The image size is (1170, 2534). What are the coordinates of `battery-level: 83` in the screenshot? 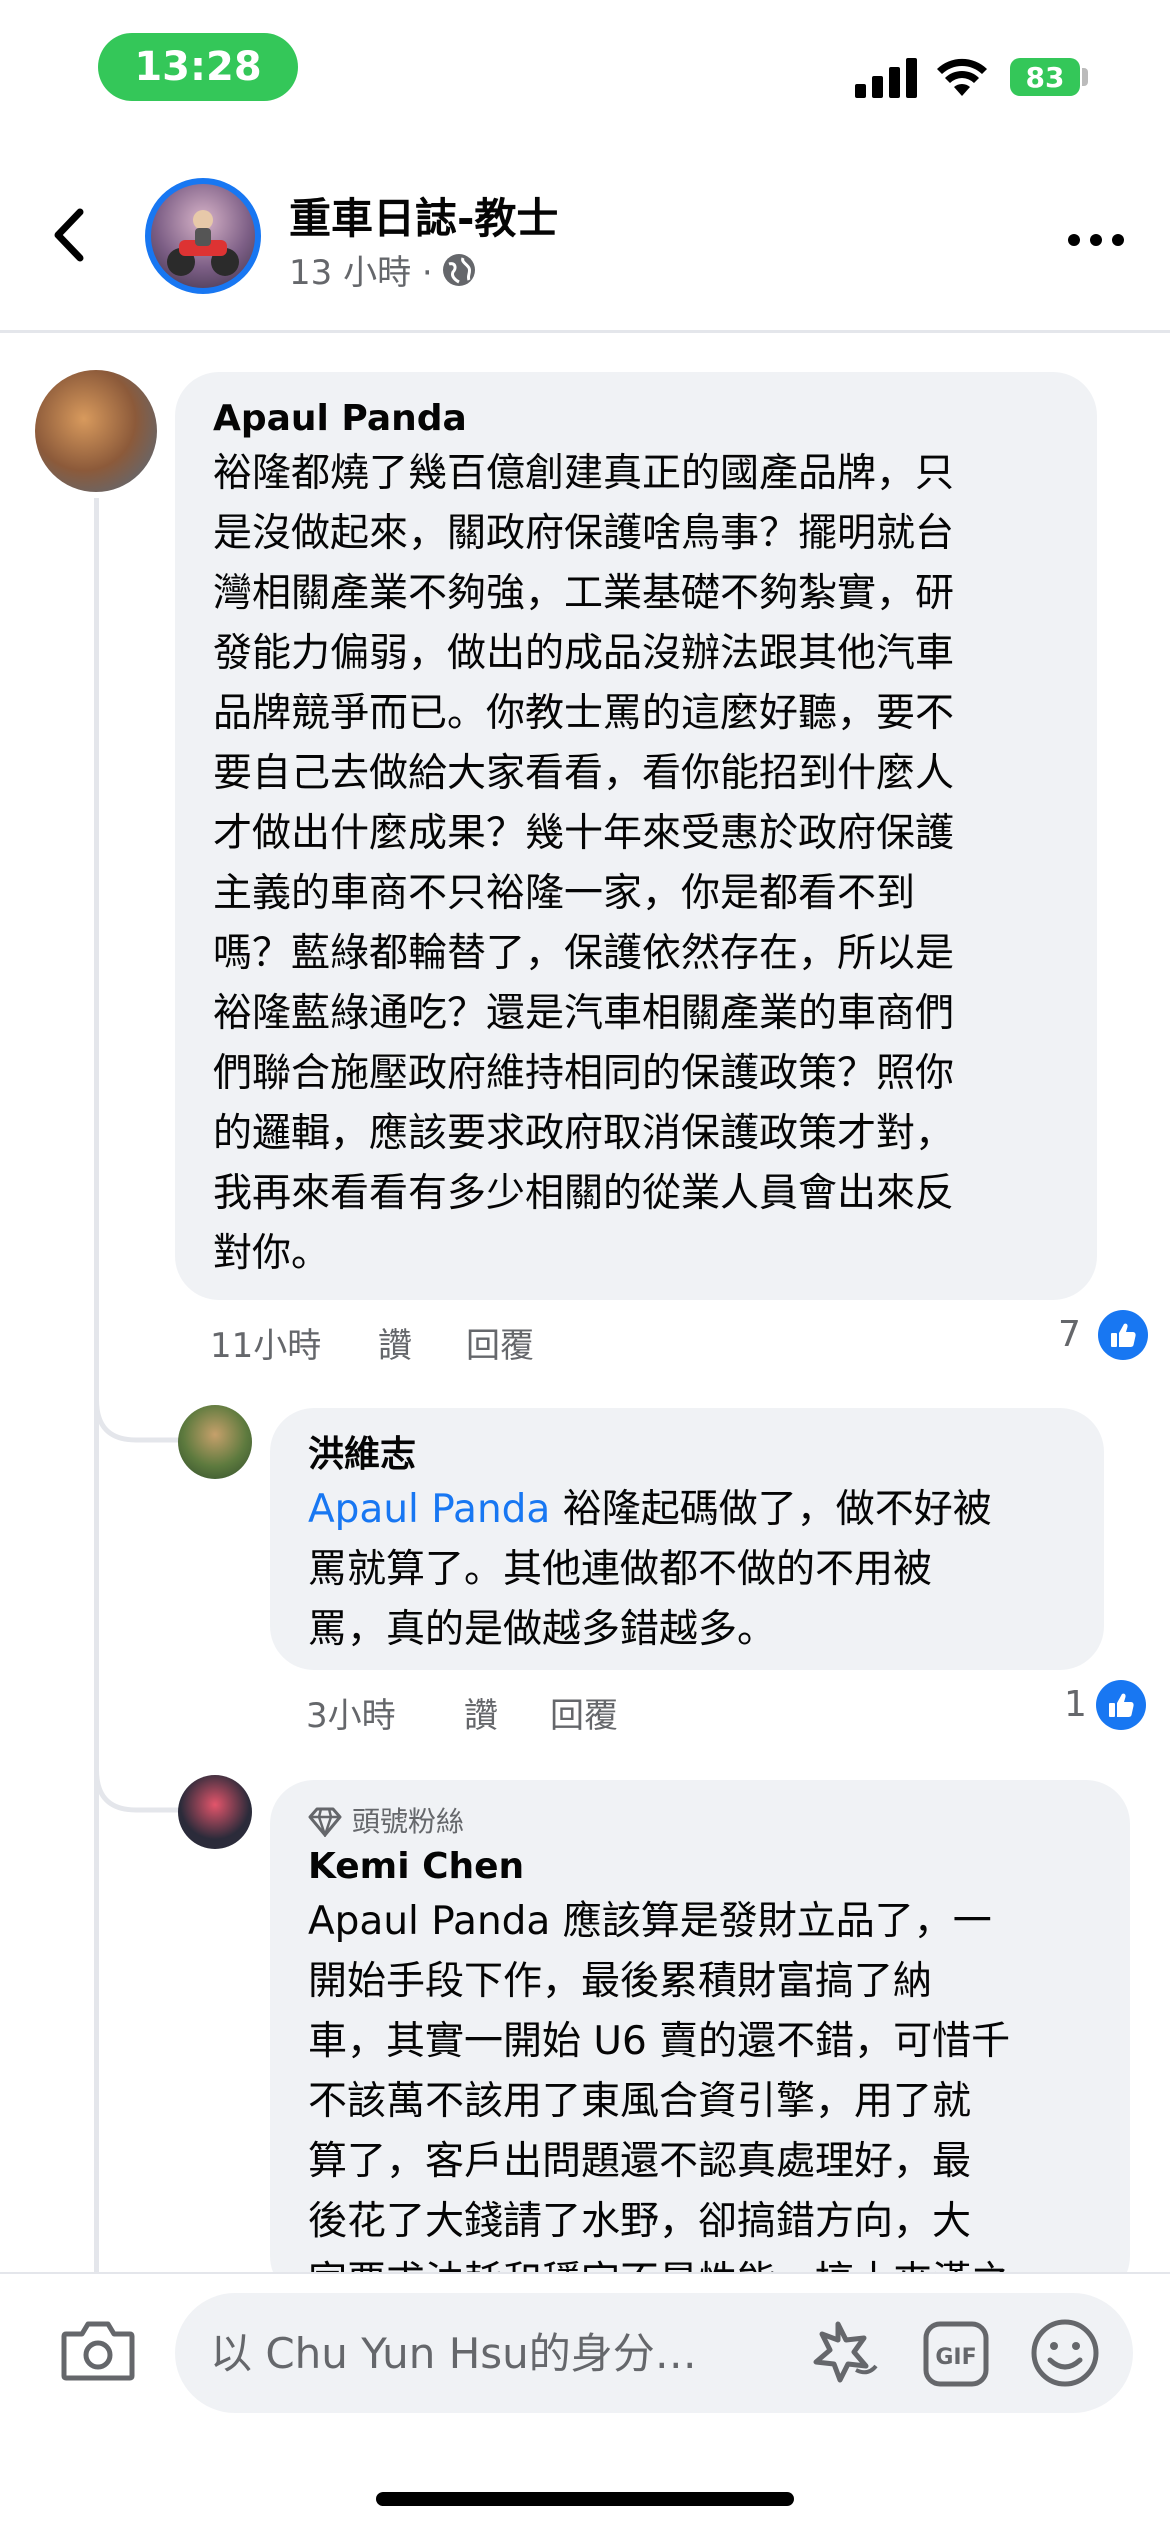 It's located at (1045, 77).